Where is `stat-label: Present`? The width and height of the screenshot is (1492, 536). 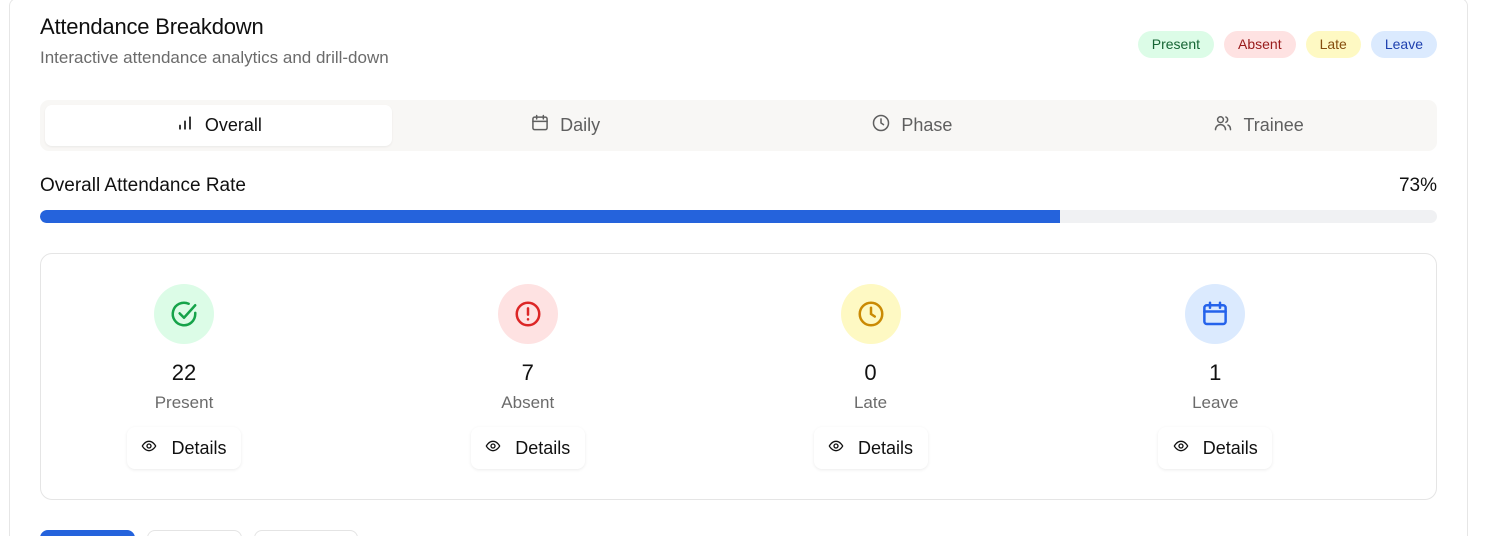
stat-label: Present is located at coordinates (184, 402).